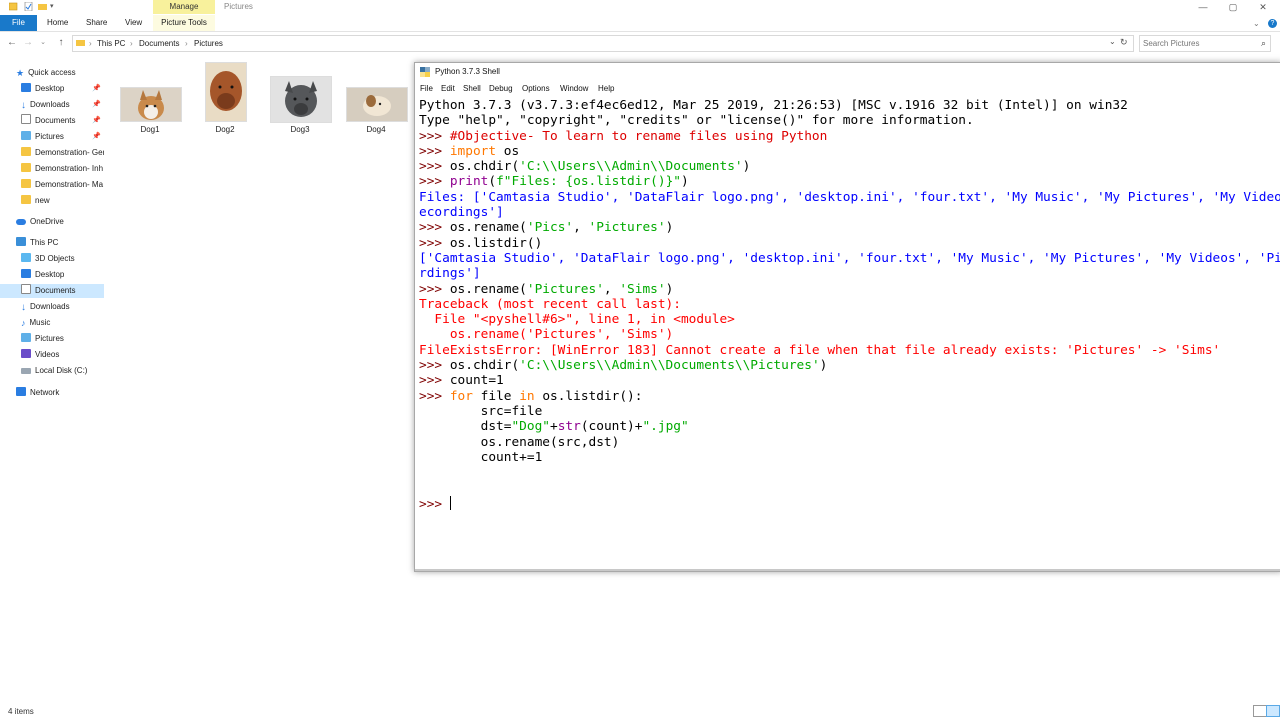  I want to click on breadcrumb-pictures: Pictures, so click(208, 43).